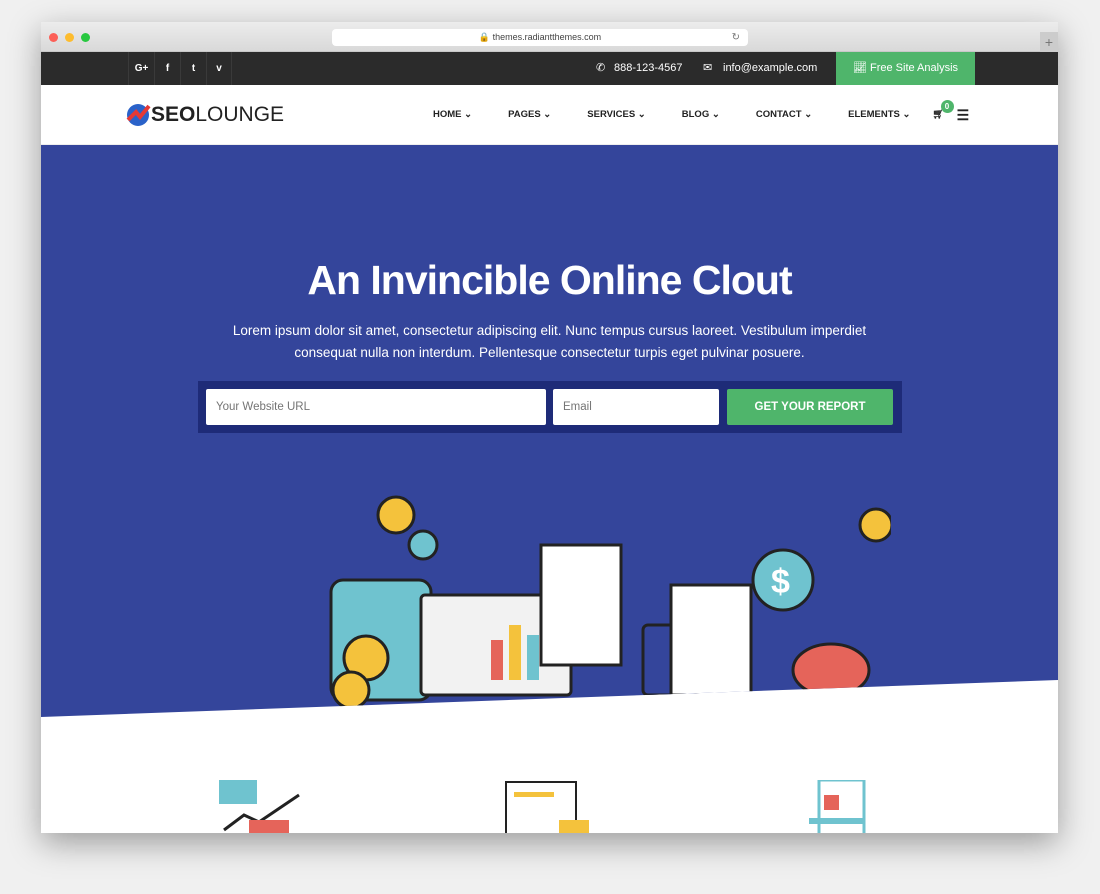 This screenshot has width=1100, height=894. What do you see at coordinates (837, 806) in the screenshot?
I see `design-feature-icon` at bounding box center [837, 806].